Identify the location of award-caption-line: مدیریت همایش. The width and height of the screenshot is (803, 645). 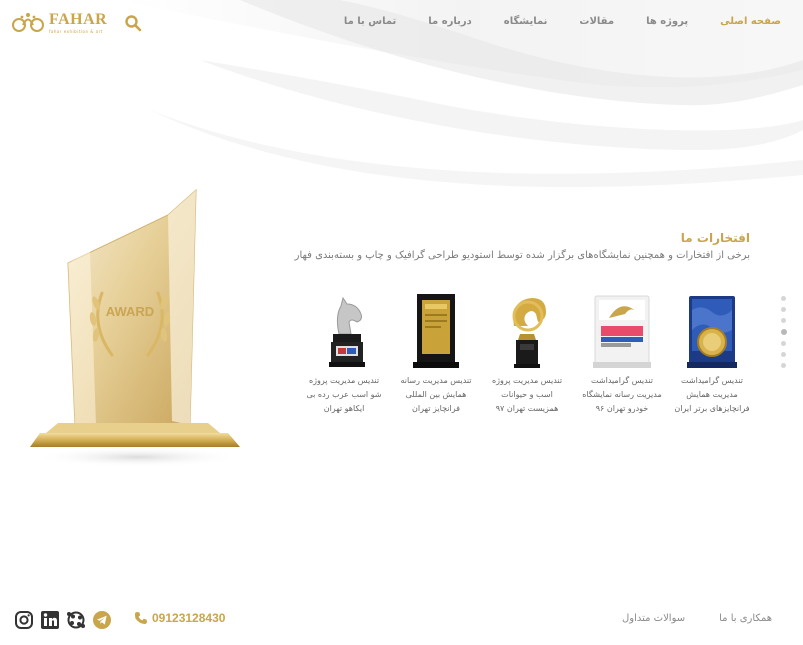
(712, 394).